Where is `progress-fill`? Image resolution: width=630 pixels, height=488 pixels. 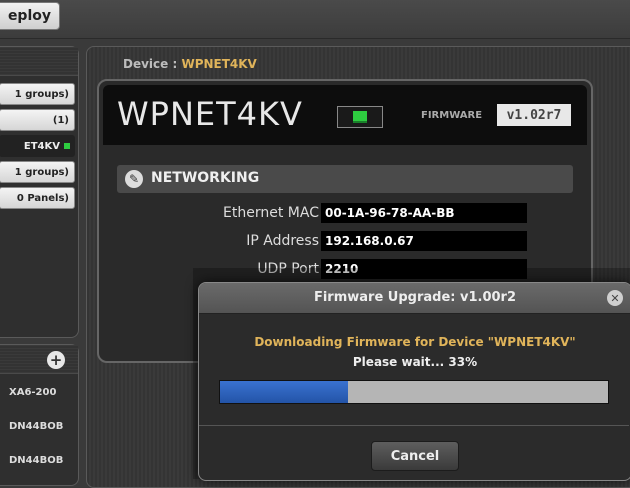 progress-fill is located at coordinates (284, 392).